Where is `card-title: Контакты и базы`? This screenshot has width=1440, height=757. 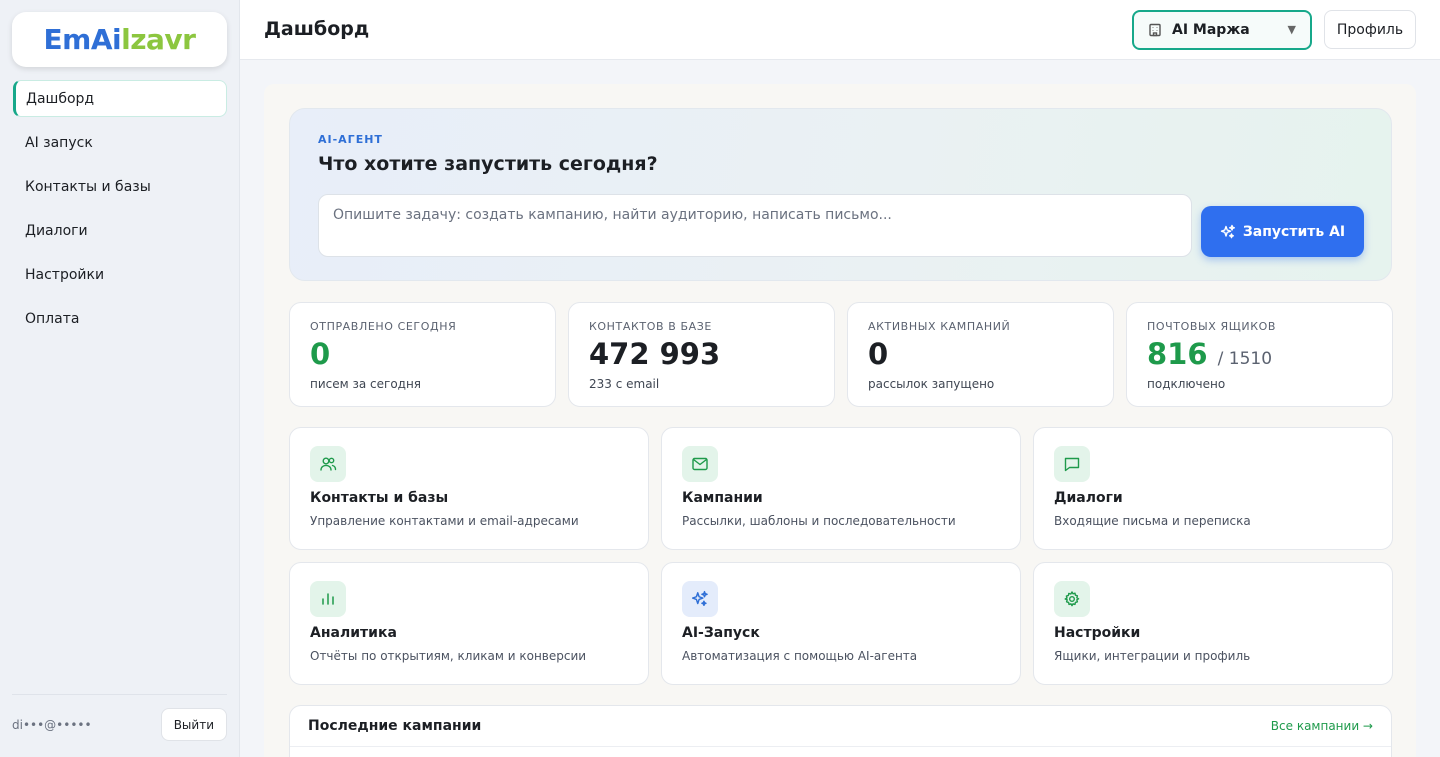 card-title: Контакты и базы is located at coordinates (379, 498).